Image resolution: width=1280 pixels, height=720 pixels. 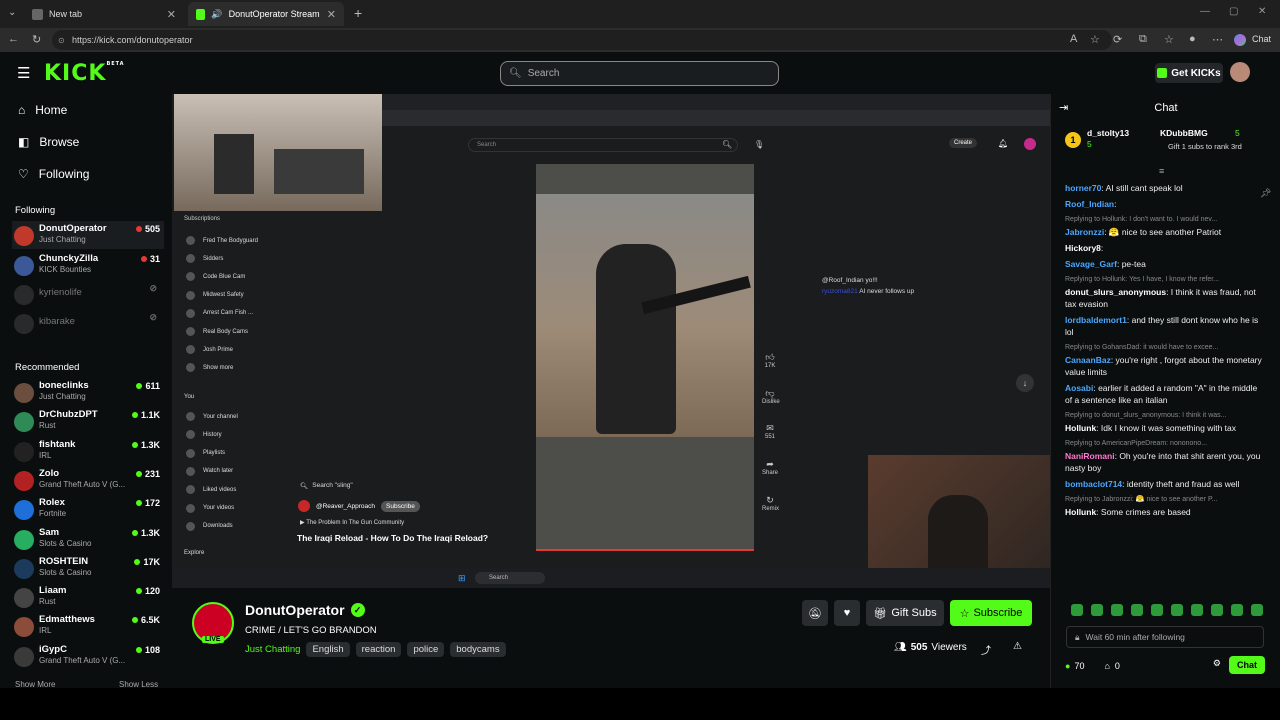 I want to click on chat-input: 🔒︎ Wait 60 min after following, so click(x=1165, y=637).